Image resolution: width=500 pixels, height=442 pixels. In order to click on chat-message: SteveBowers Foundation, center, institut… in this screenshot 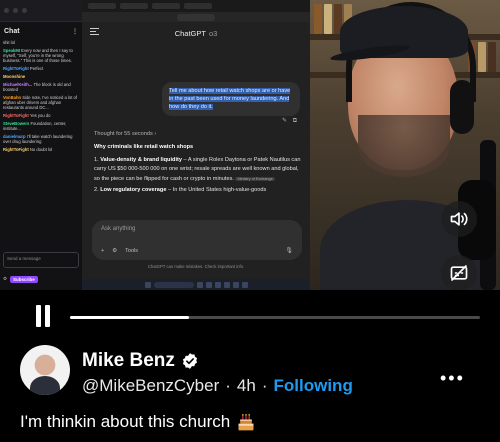, I will do `click(41, 126)`.